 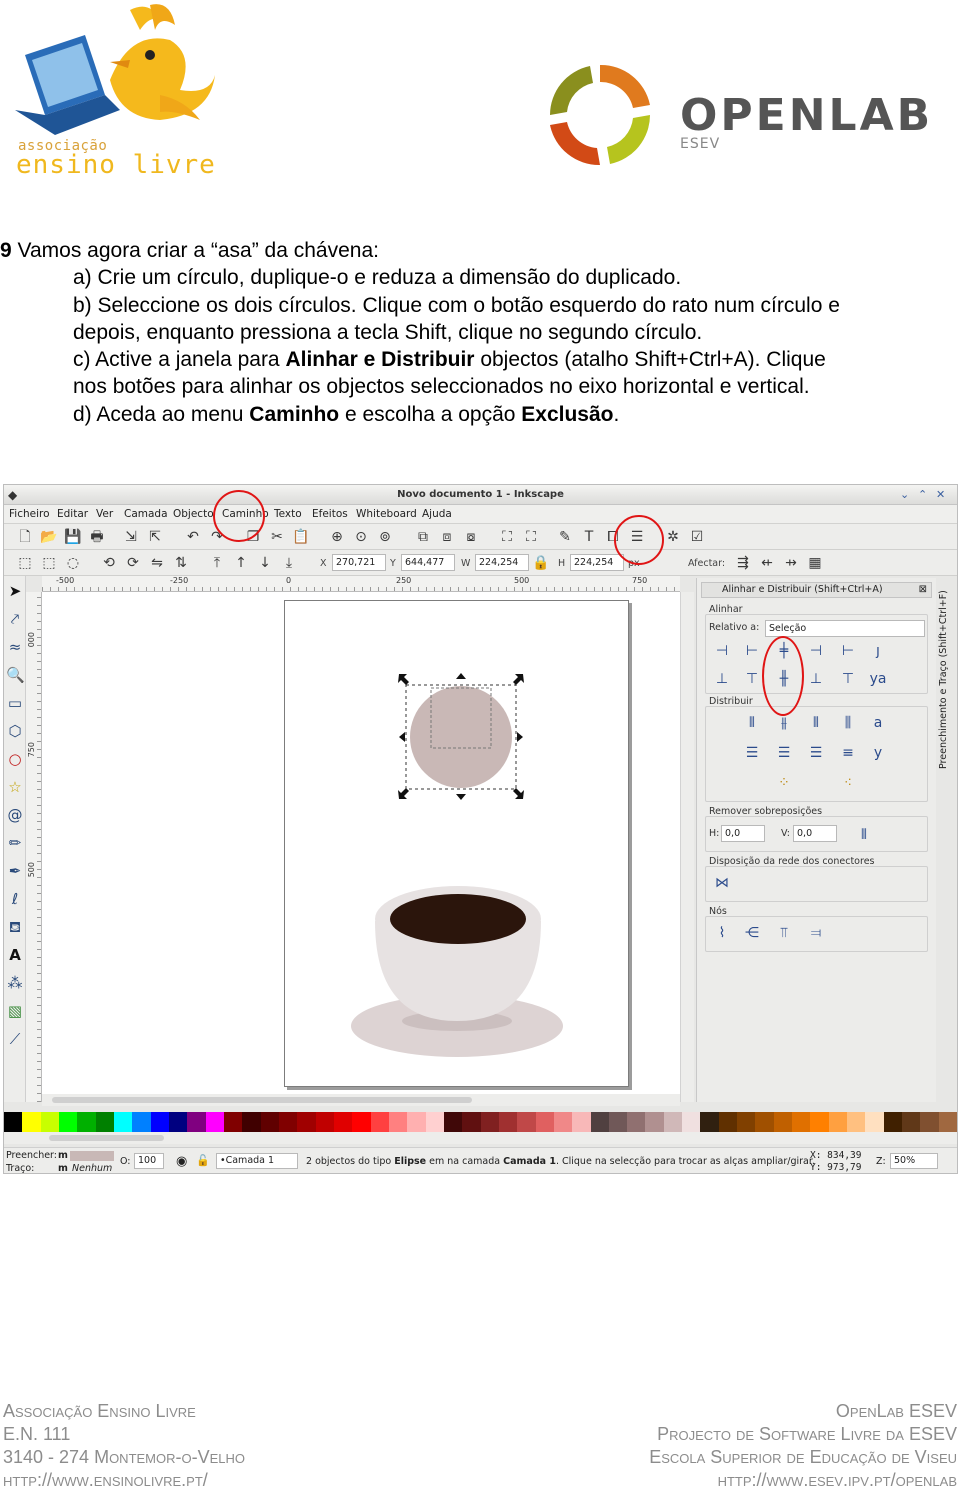 I want to click on rectangle-tool-icon: ▭, so click(x=15, y=703).